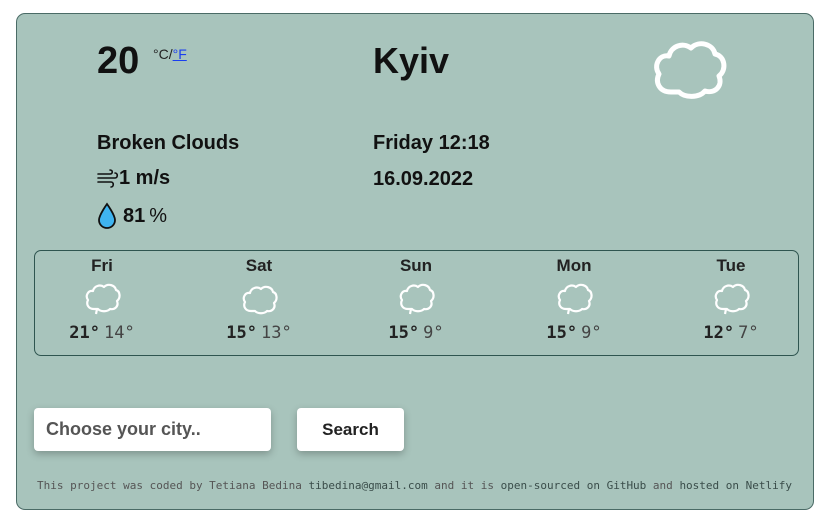 The width and height of the screenshot is (832, 530). What do you see at coordinates (416, 265) in the screenshot?
I see `forecast-day-name: Sun` at bounding box center [416, 265].